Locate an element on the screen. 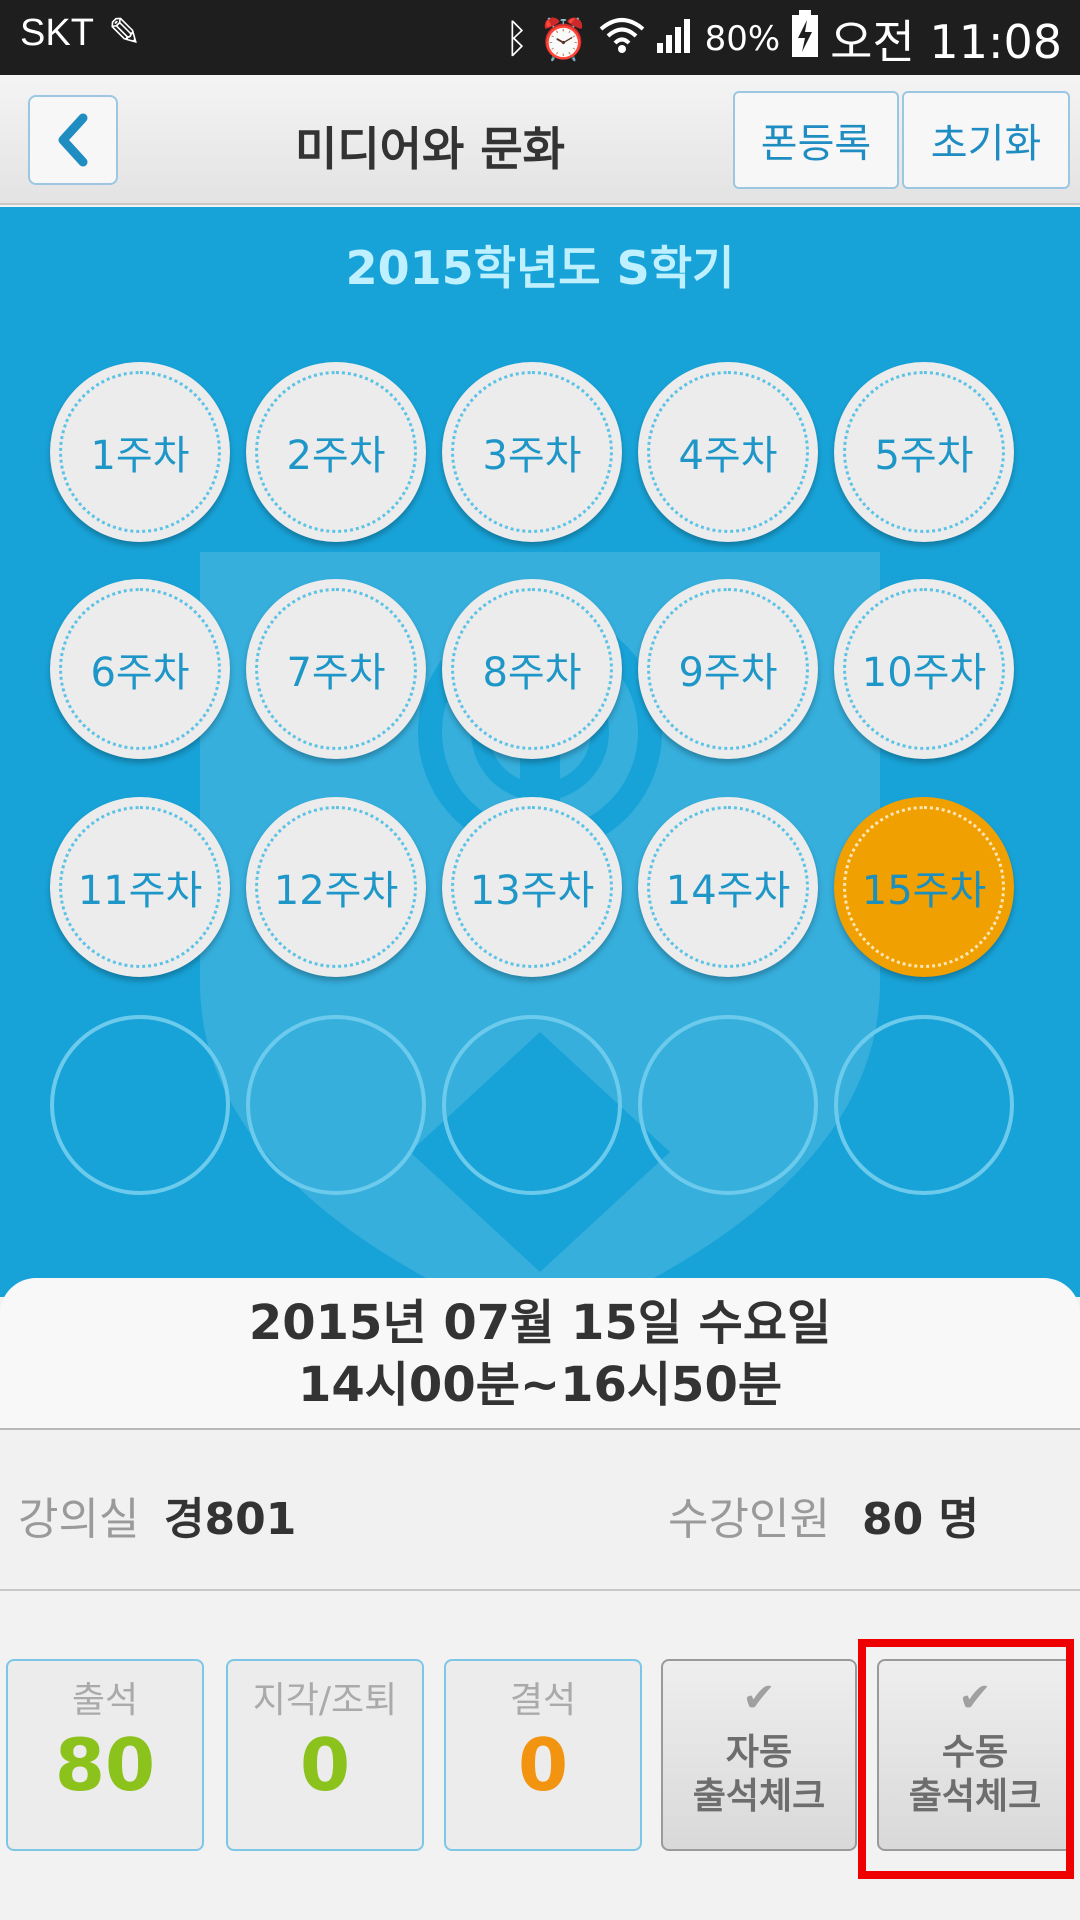 This screenshot has height=1920, width=1080. auto-attendance-line: 자동 is located at coordinates (759, 1752).